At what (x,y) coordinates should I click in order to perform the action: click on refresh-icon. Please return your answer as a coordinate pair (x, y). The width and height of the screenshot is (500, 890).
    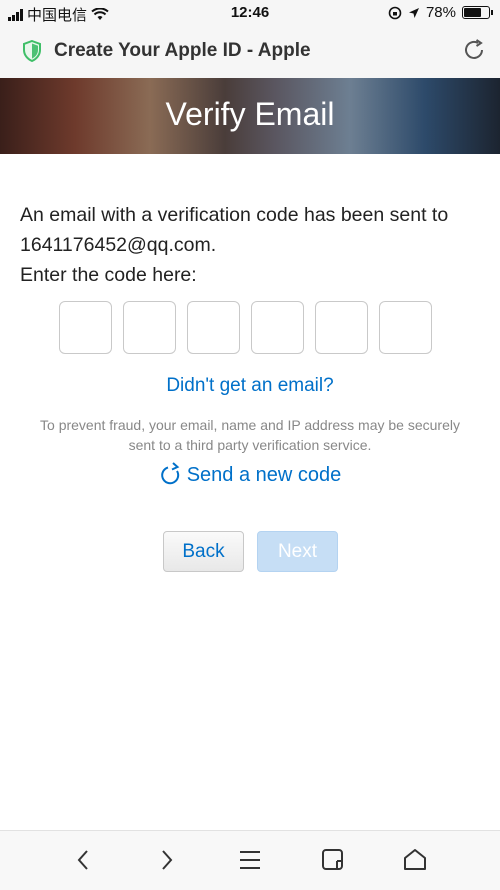
    Looking at the image, I should click on (170, 473).